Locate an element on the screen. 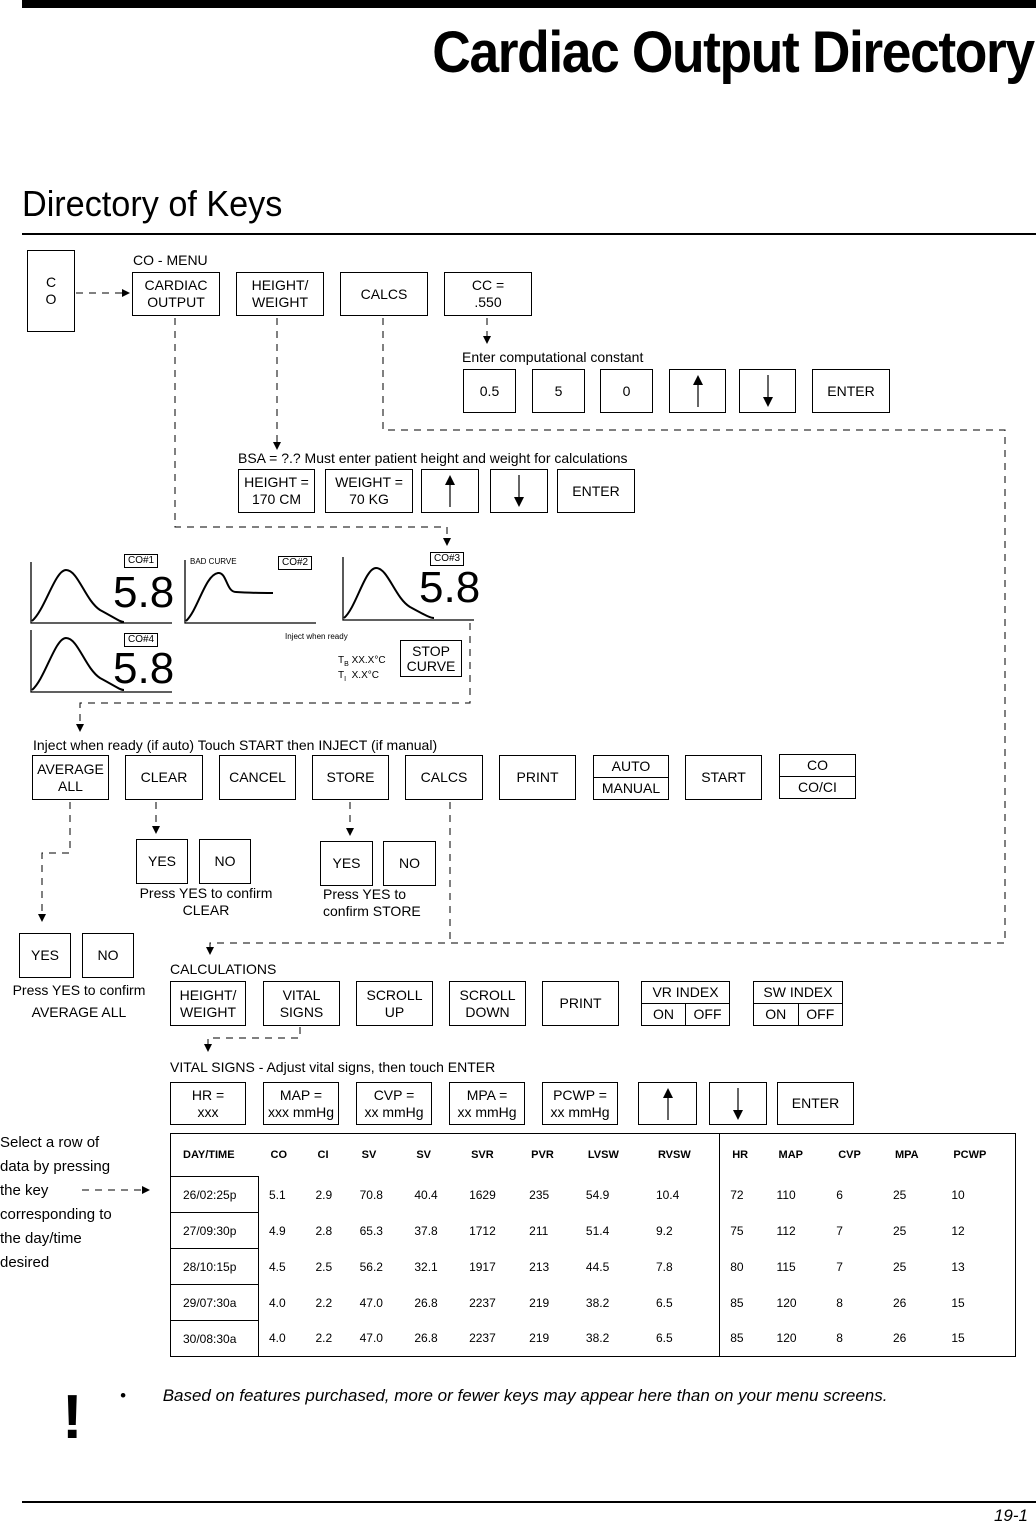 This screenshot has width=1036, height=1526. cc-button: CC = .550 is located at coordinates (488, 294).